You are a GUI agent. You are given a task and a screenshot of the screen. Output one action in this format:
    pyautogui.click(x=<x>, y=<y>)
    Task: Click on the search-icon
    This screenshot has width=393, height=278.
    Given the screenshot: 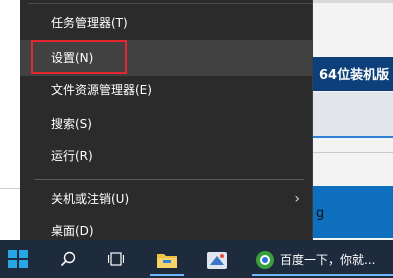 What is the action you would take?
    pyautogui.click(x=68, y=259)
    